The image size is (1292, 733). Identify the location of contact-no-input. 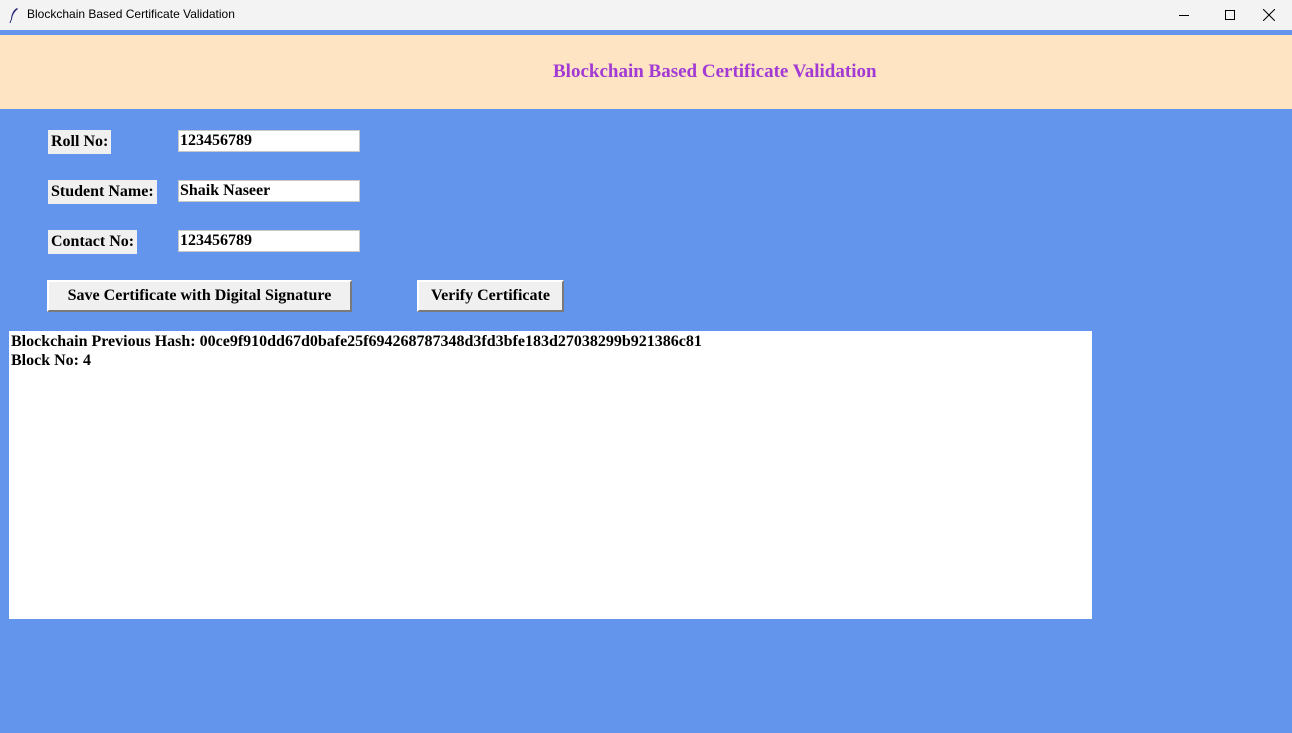
(269, 241).